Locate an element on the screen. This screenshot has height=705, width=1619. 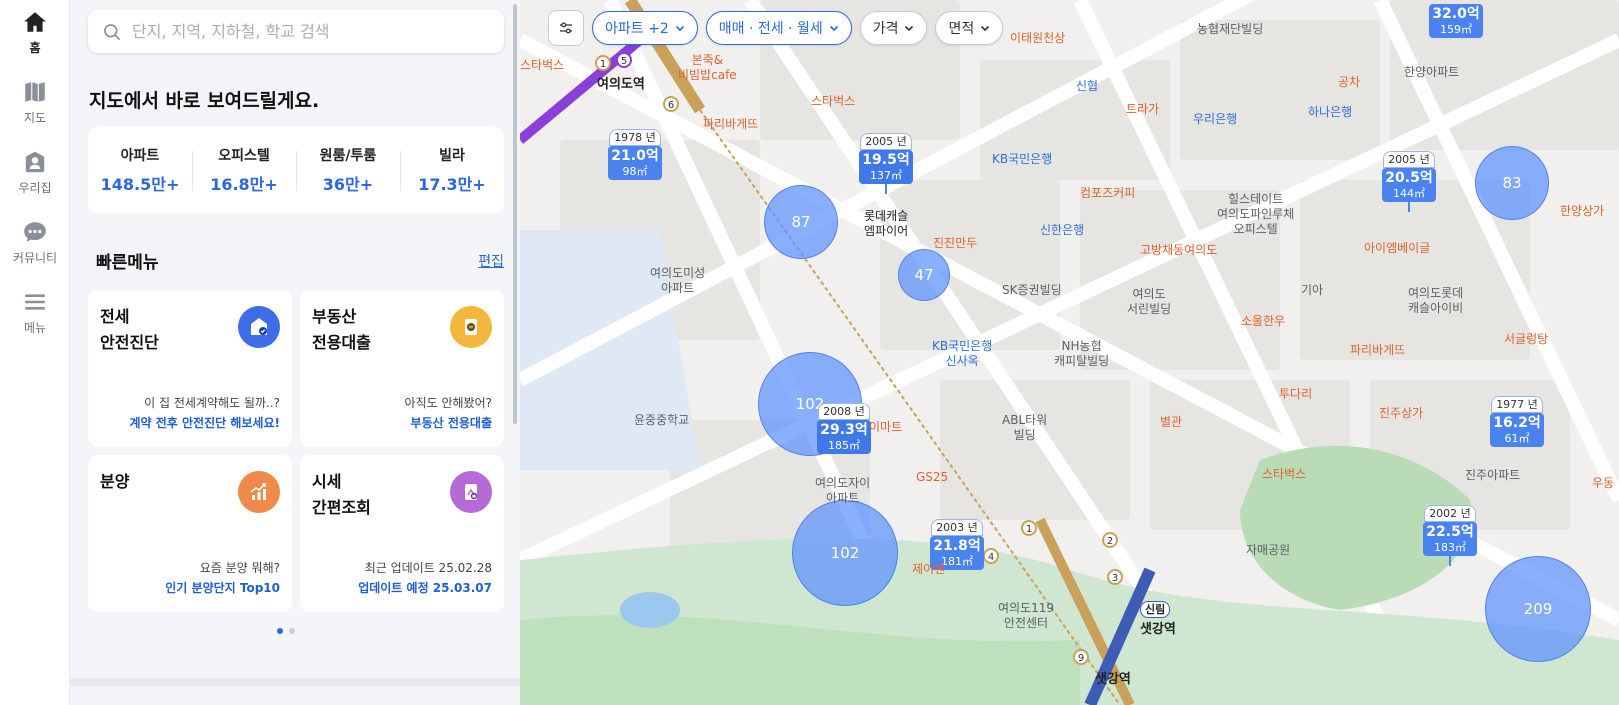
map-label: ABL타워 빌딩 is located at coordinates (1024, 428).